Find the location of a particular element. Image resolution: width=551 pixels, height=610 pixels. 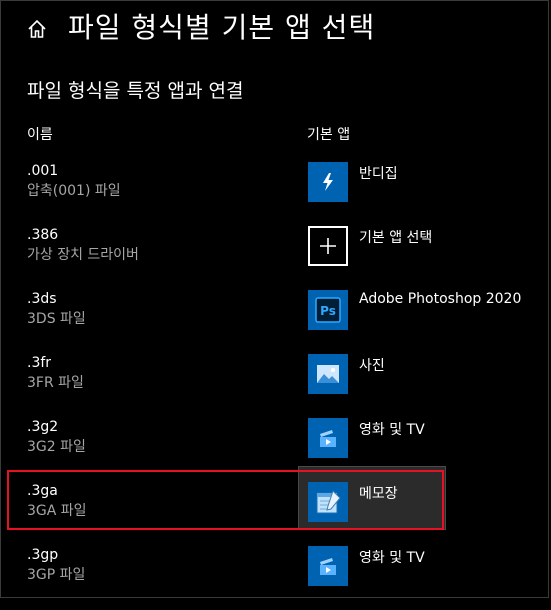

app-name: 기본 앱 선택 is located at coordinates (396, 238).